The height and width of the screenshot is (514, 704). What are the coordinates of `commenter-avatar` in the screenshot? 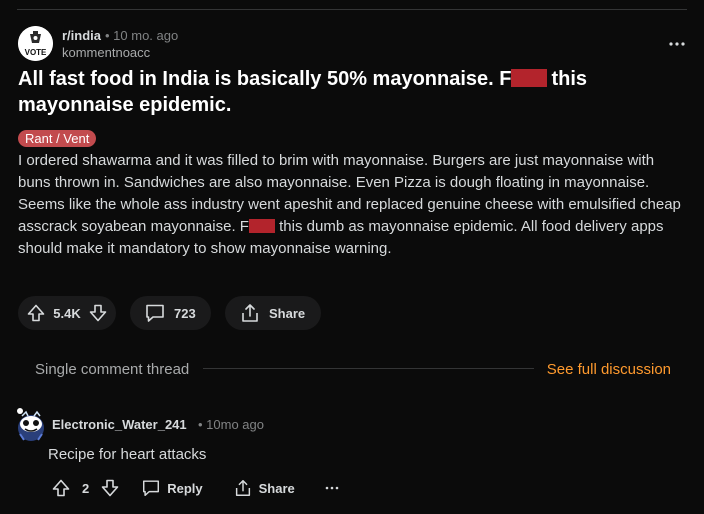 It's located at (31, 424).